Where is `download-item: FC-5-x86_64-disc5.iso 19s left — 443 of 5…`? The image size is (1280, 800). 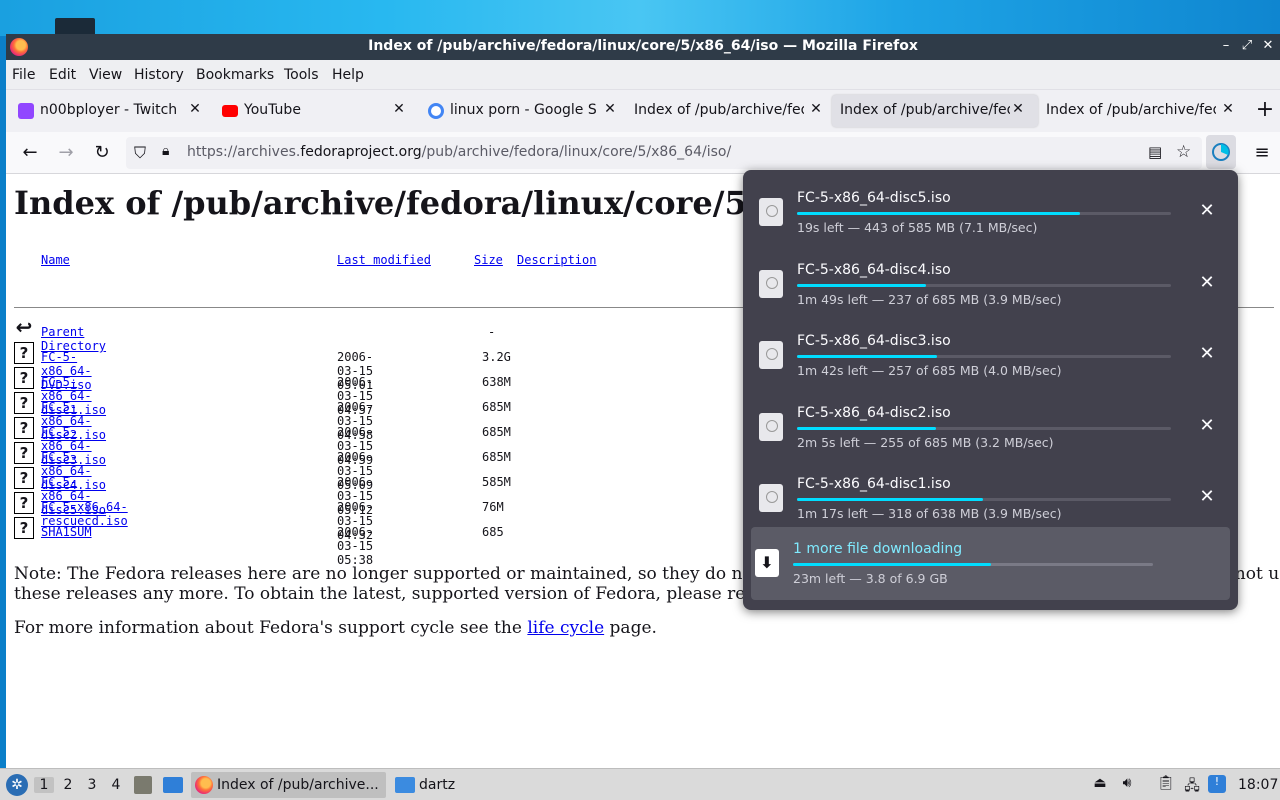
download-item: FC-5-x86_64-disc5.iso 19s left — 443 of 5… is located at coordinates (990, 209).